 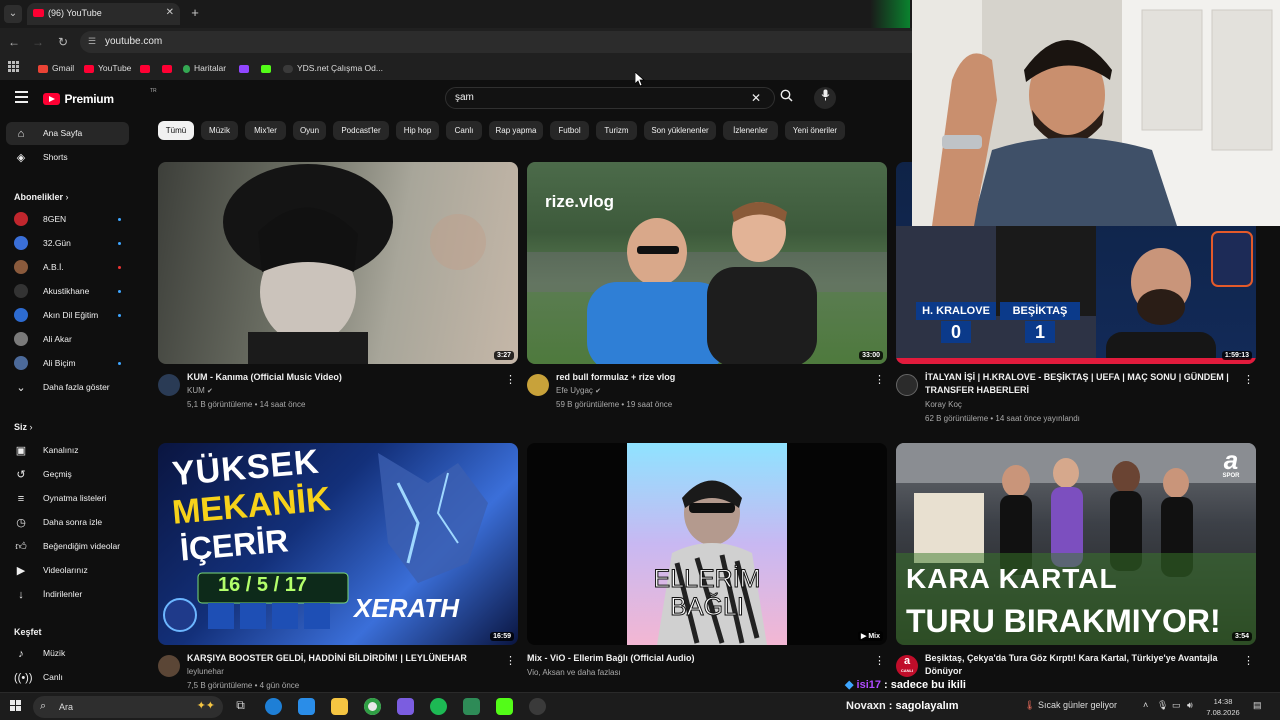 What do you see at coordinates (1162, 705) in the screenshot?
I see `microphone-icon: 🎙︎` at bounding box center [1162, 705].